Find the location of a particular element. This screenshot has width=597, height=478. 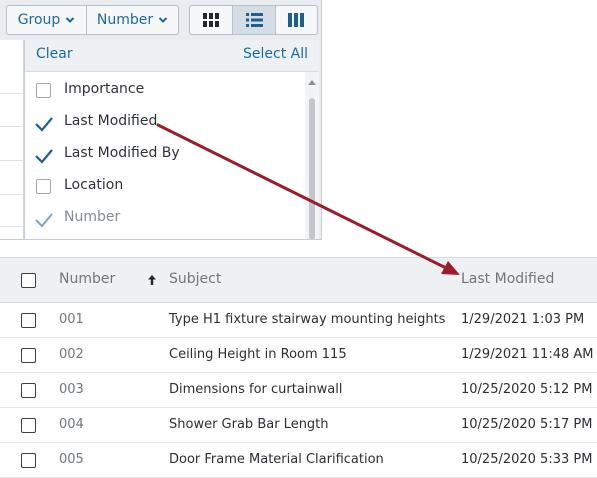

column-option-location: Location is located at coordinates (165, 184).